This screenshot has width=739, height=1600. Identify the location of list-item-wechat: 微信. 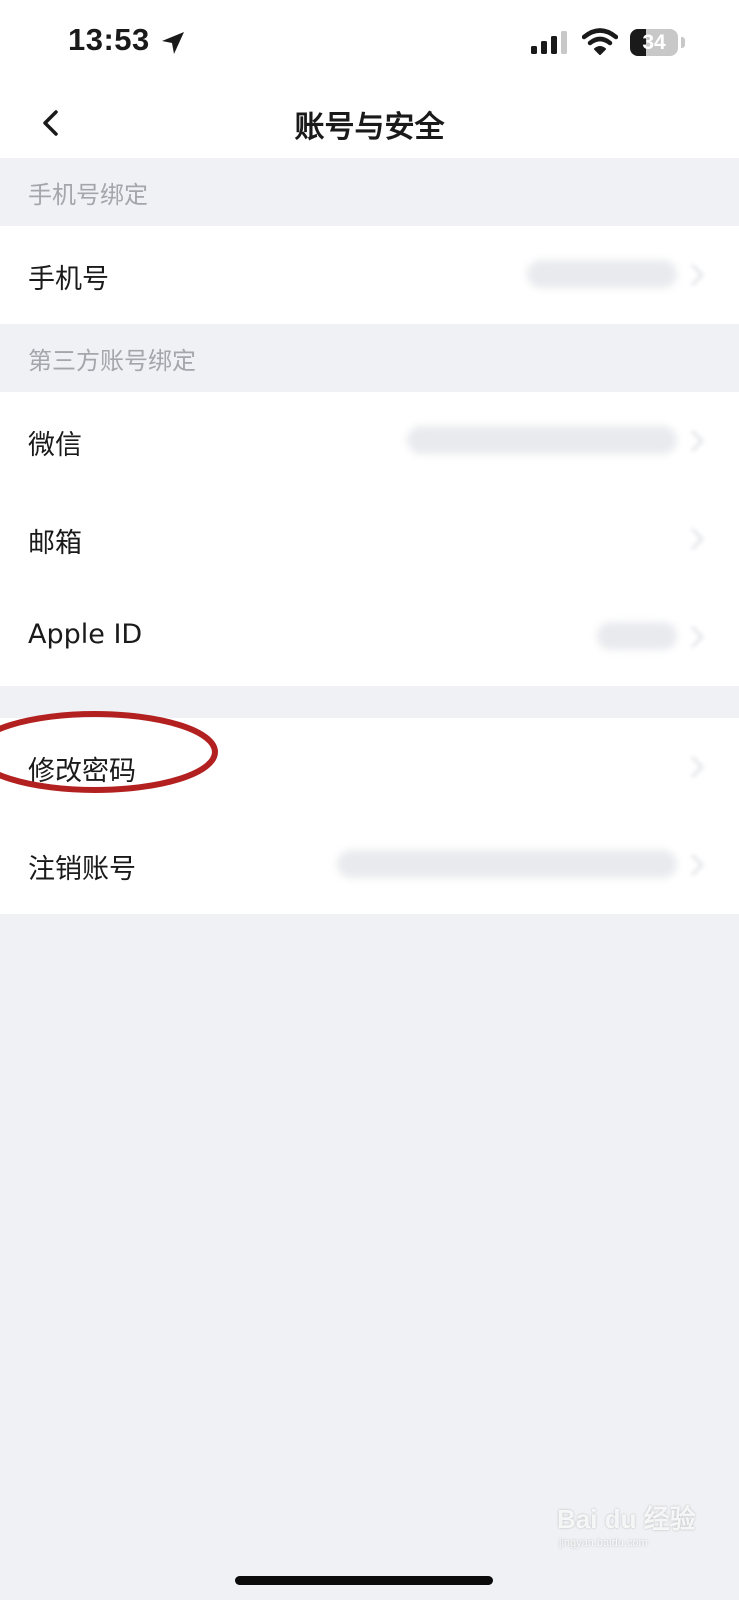
(369, 441).